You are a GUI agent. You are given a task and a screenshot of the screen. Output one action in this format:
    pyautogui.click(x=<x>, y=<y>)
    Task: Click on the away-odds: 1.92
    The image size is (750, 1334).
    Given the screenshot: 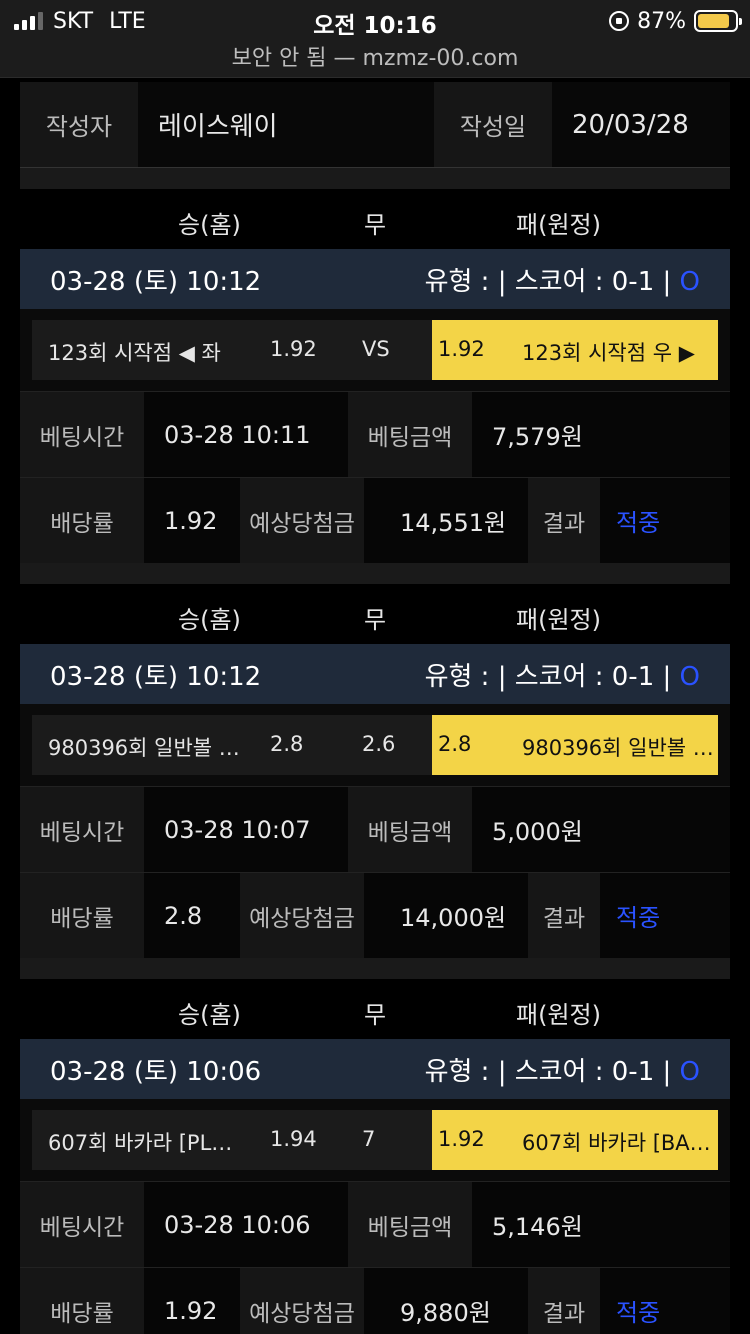 What is the action you would take?
    pyautogui.click(x=461, y=349)
    